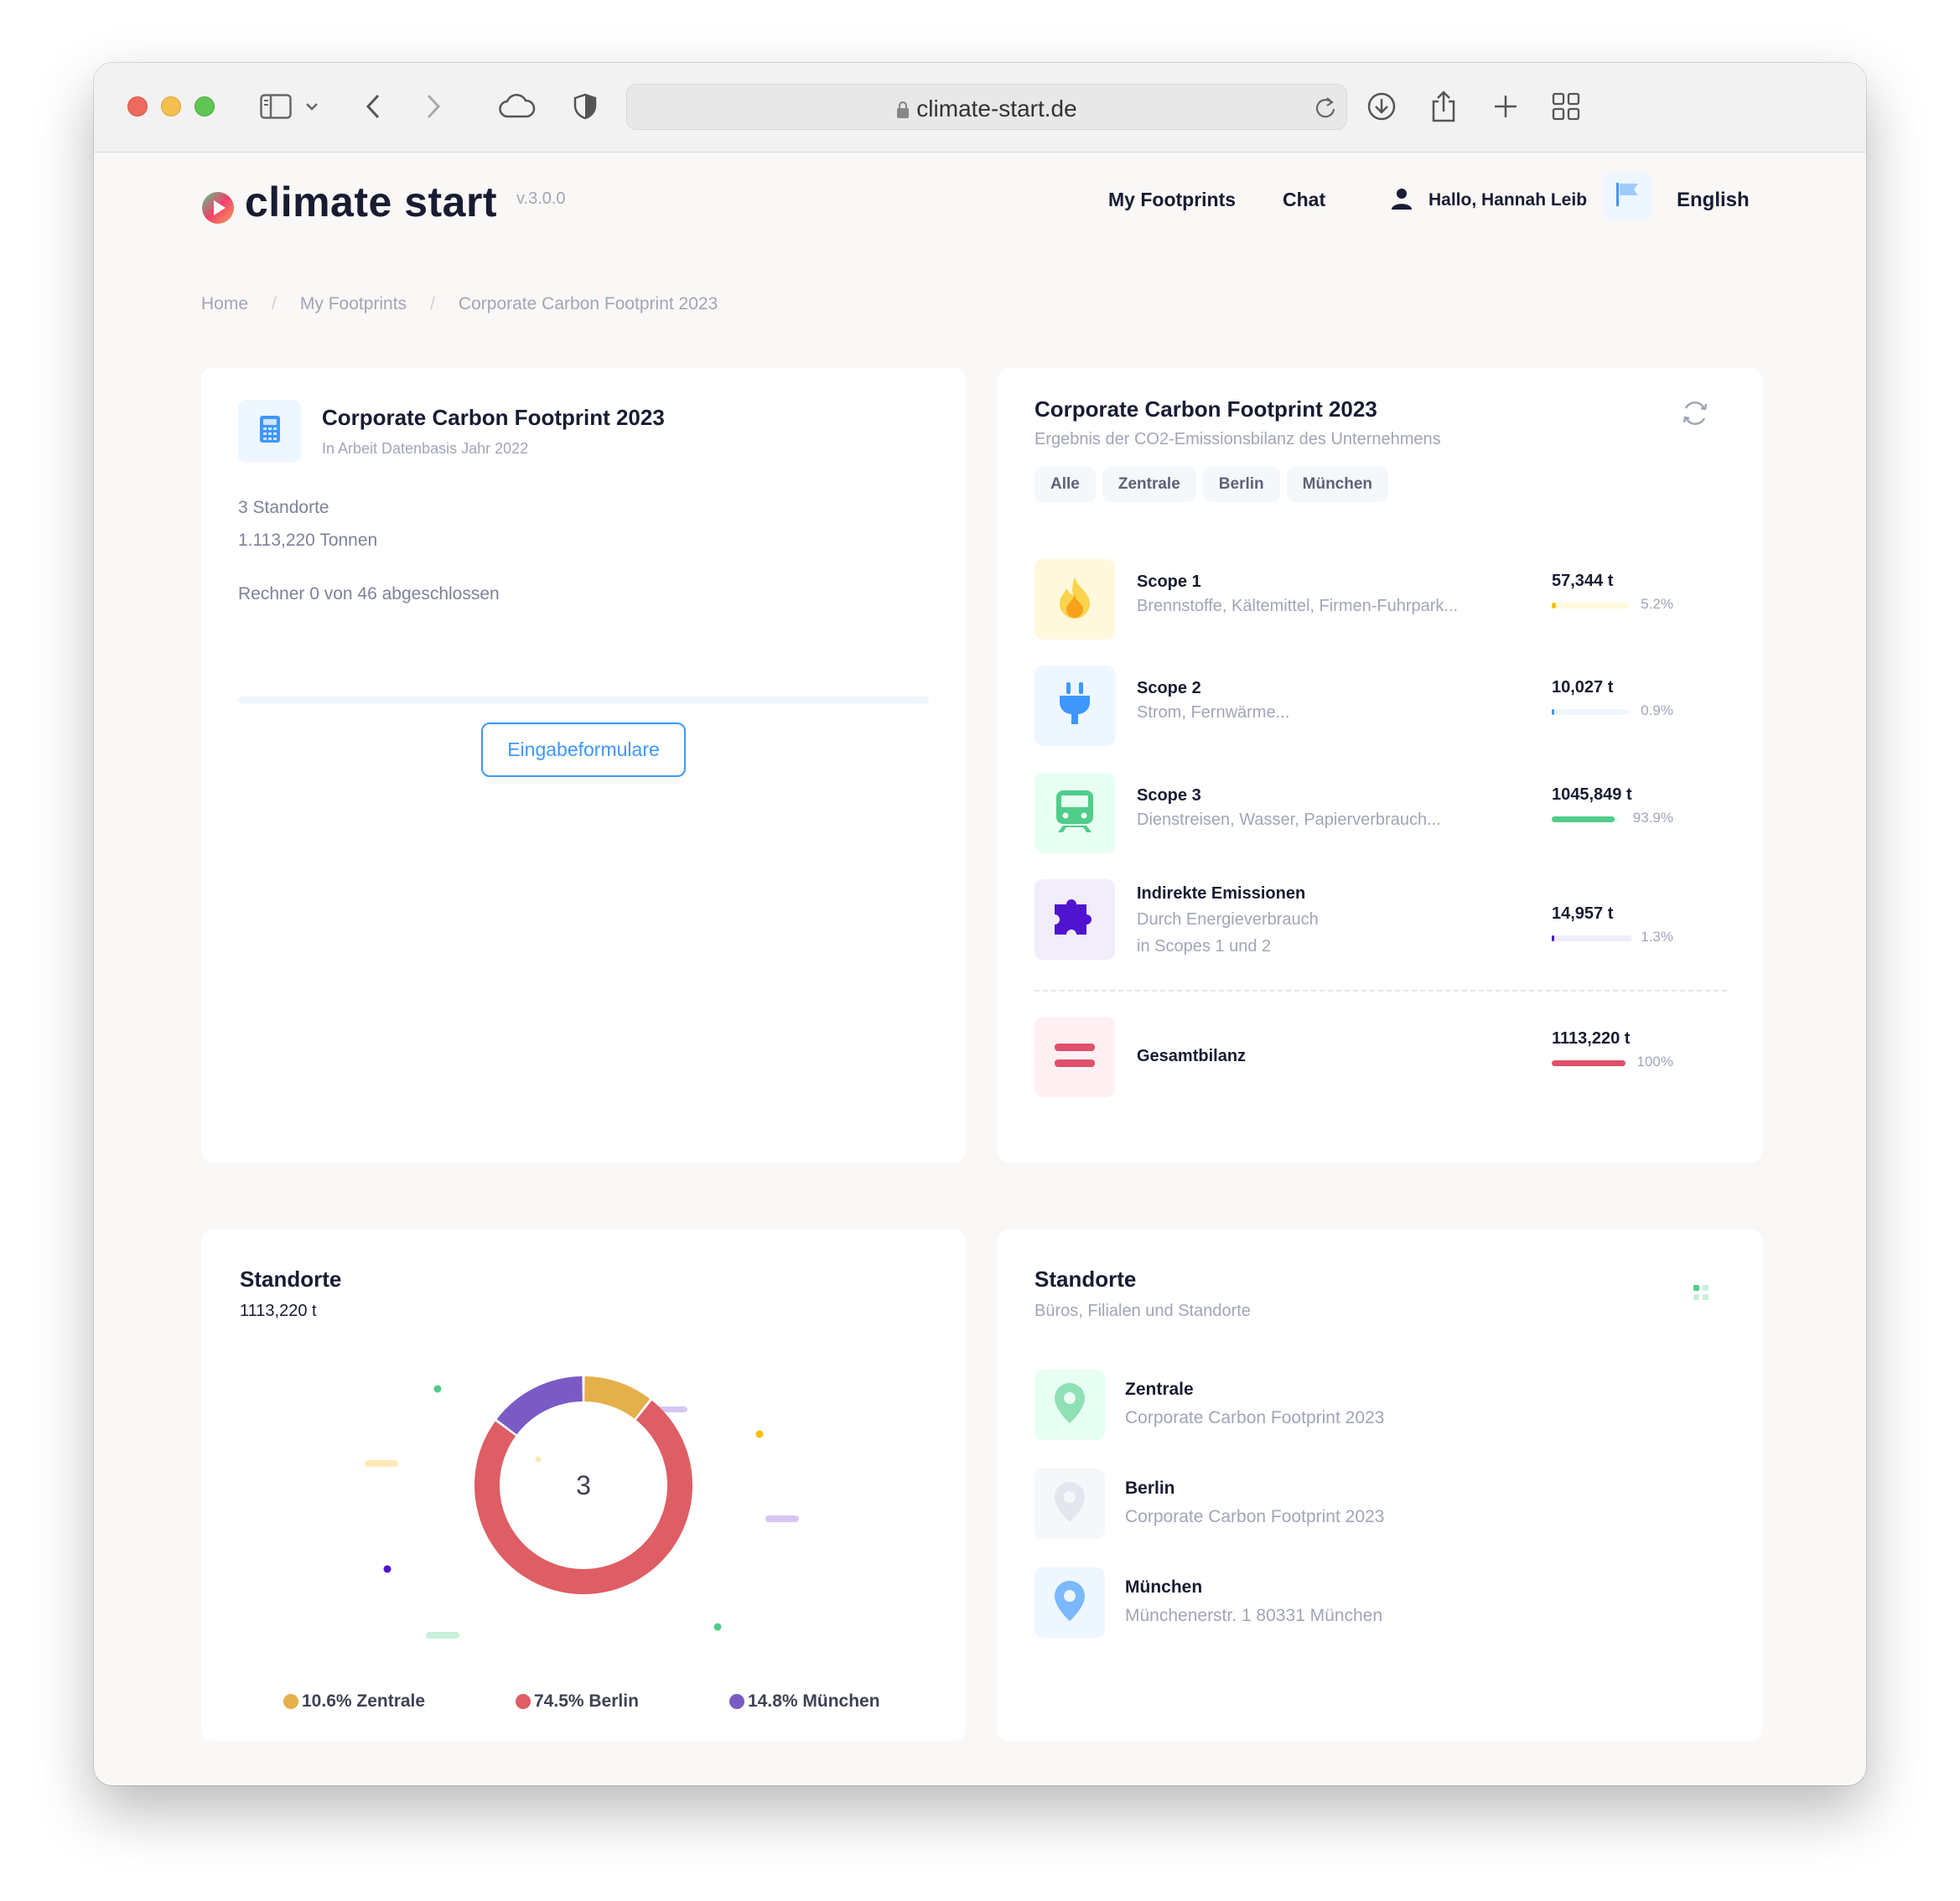 Image resolution: width=1960 pixels, height=1901 pixels. I want to click on zoom-window-button, so click(204, 106).